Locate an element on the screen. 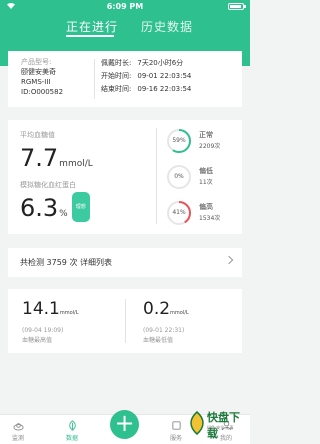  hba1c-status-badge: 理想 is located at coordinates (80, 207).